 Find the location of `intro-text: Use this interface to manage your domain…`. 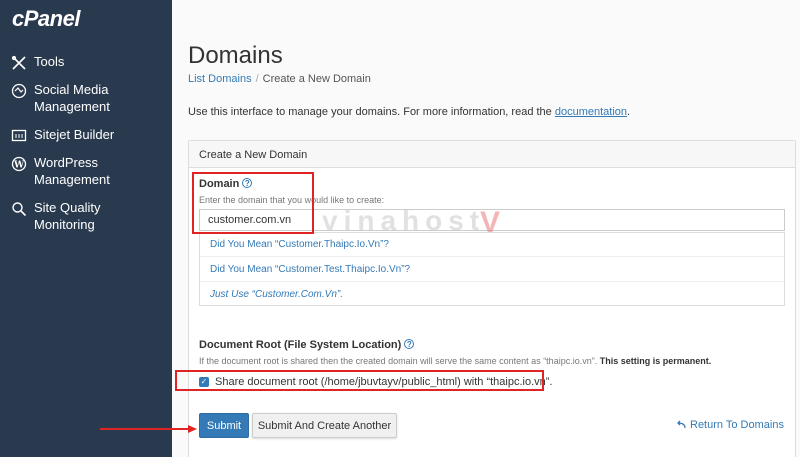

intro-text: Use this interface to manage your domain… is located at coordinates (409, 112).